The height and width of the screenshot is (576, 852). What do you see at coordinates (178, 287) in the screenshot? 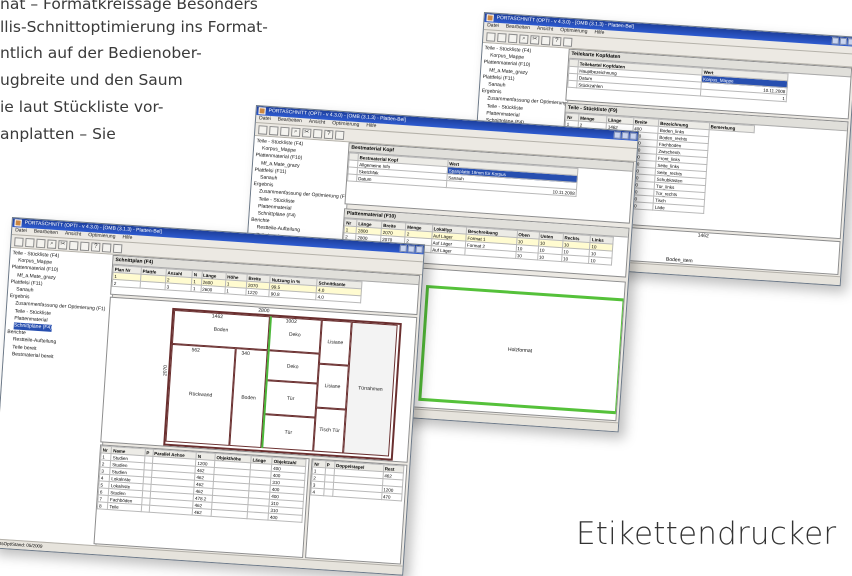
I see `table-cell: 3` at bounding box center [178, 287].